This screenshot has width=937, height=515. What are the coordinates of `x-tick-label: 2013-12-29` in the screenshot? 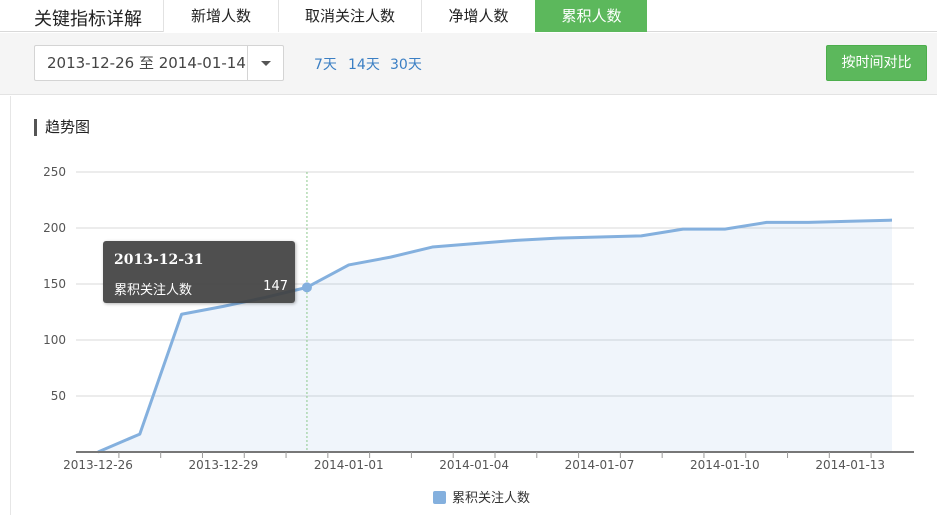 It's located at (223, 465).